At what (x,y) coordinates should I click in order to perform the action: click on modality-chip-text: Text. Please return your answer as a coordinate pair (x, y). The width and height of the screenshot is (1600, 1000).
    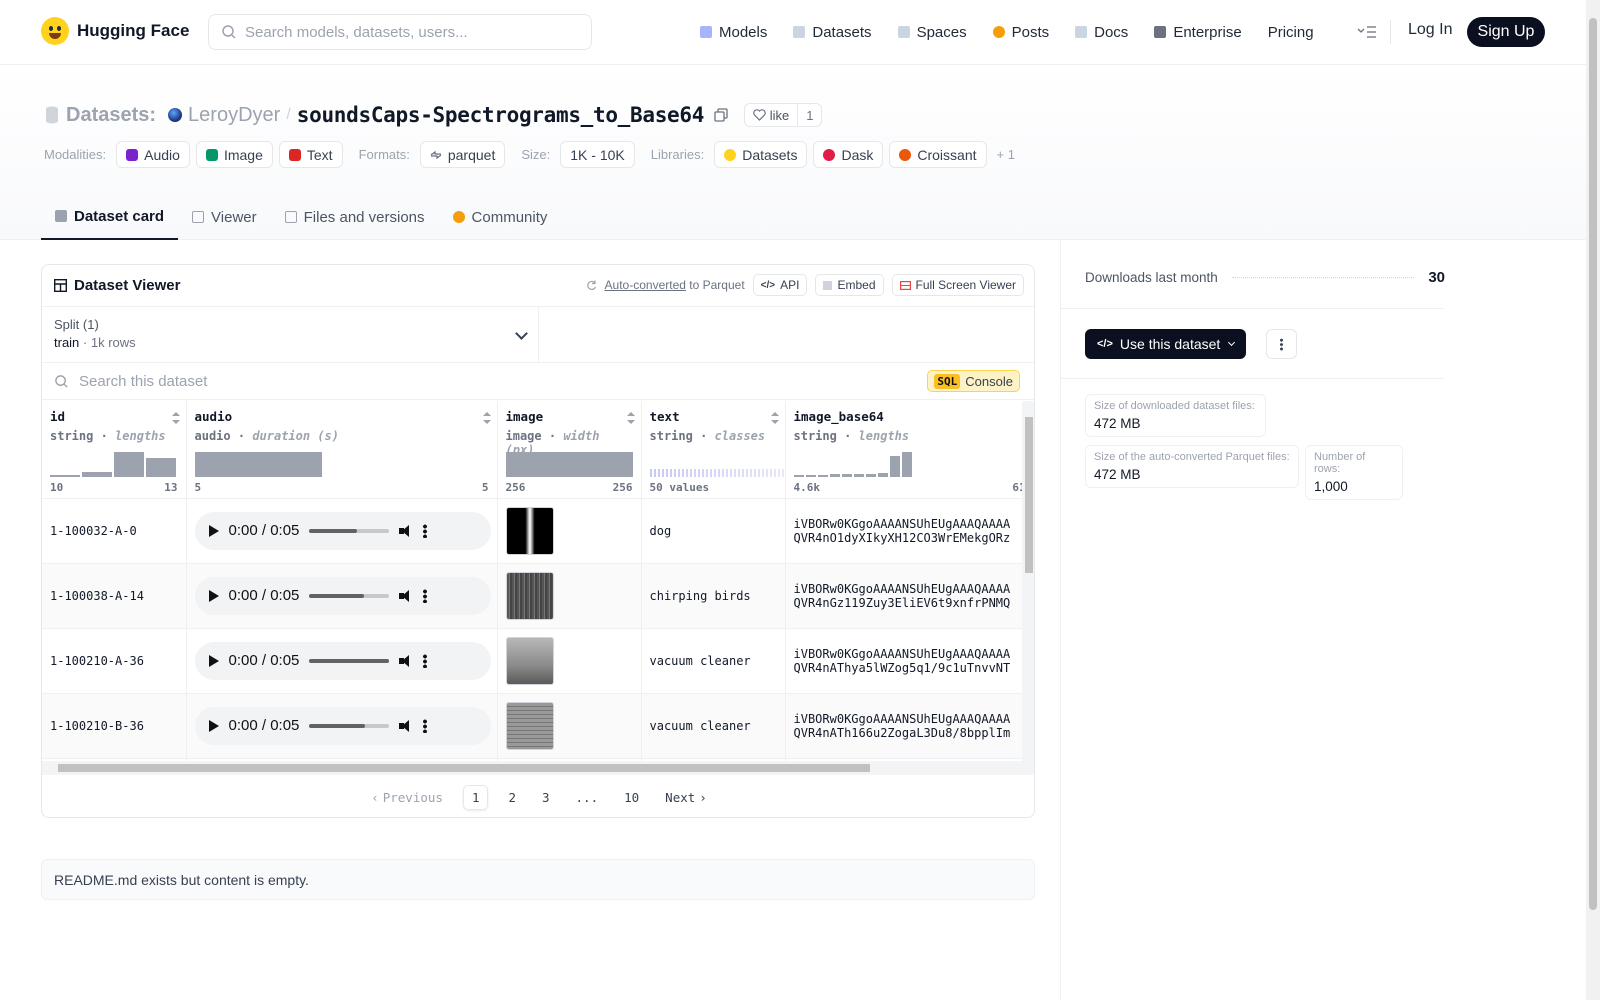
    Looking at the image, I should click on (310, 154).